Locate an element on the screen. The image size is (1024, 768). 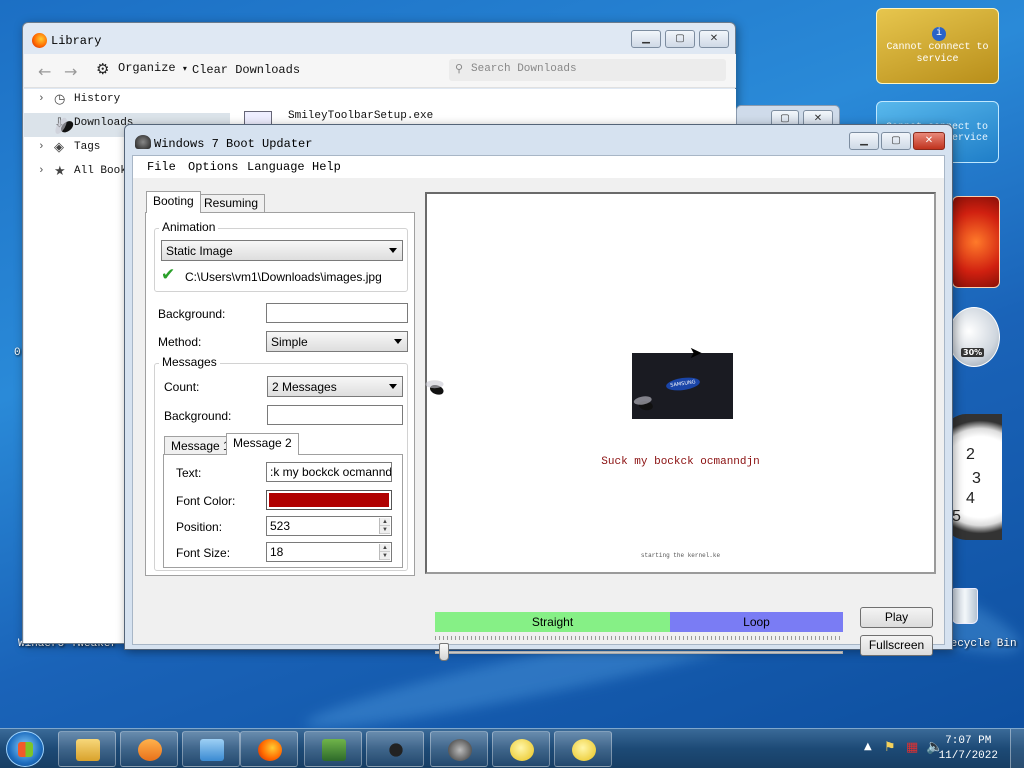
messages-group: Messages Count: 2 Messages Background is located at coordinates (281, 463).